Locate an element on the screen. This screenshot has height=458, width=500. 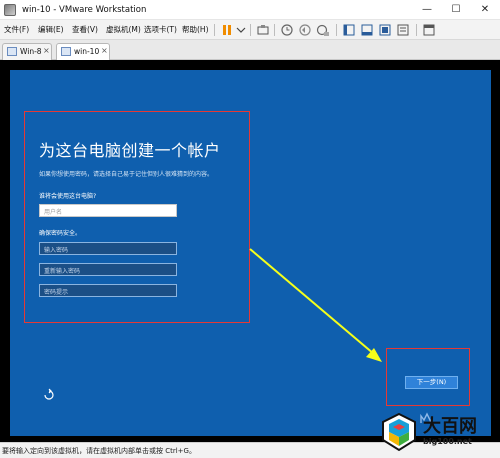
sidebar-icon is located at coordinates (349, 30).